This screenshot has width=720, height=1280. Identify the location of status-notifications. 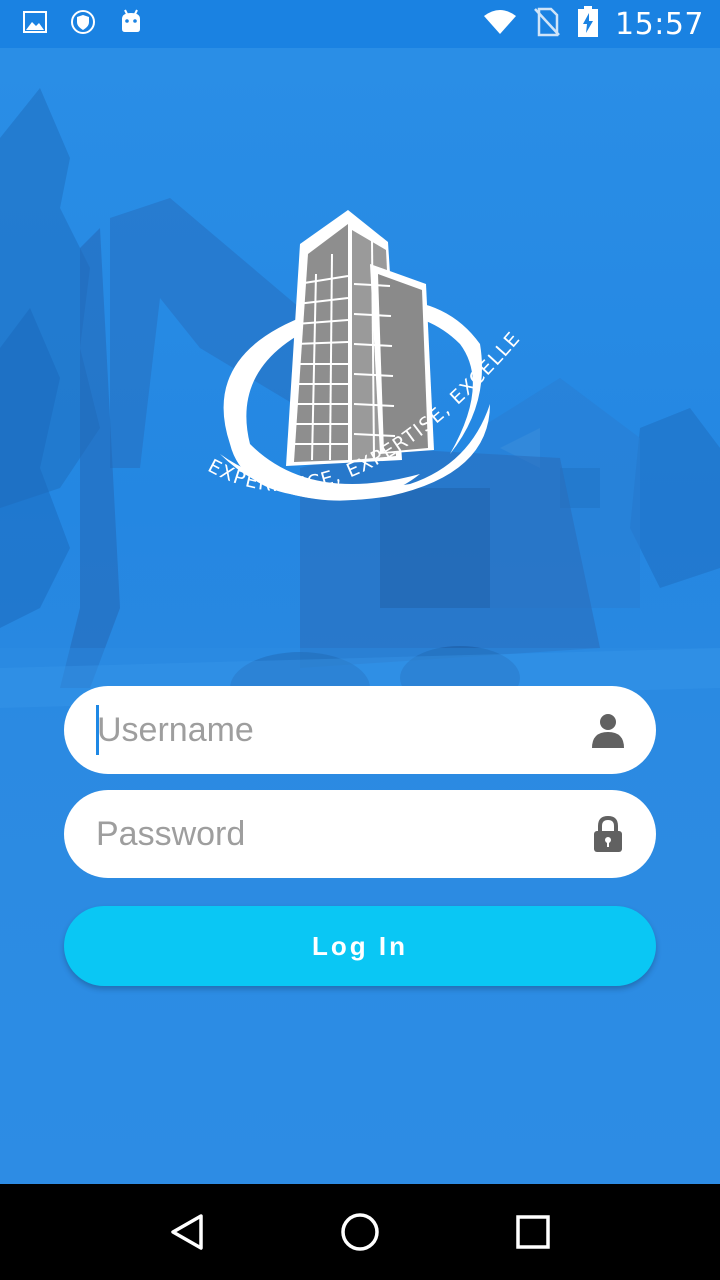
(83, 24).